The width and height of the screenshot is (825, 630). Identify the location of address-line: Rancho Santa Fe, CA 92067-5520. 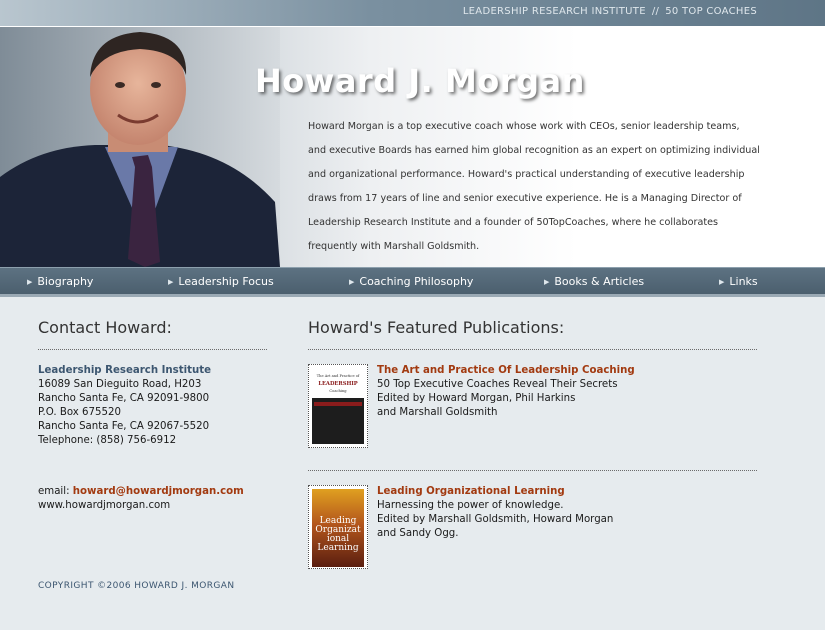
(124, 426).